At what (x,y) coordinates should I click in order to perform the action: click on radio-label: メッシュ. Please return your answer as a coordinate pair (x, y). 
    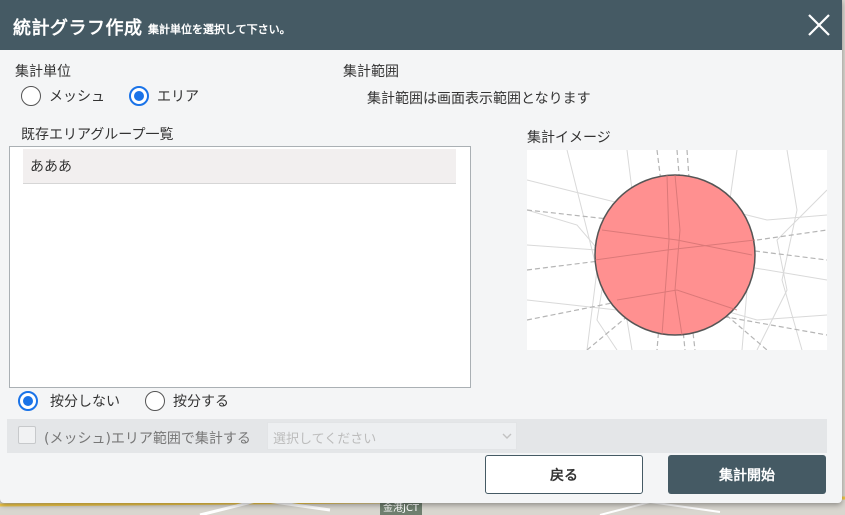
    Looking at the image, I should click on (77, 97).